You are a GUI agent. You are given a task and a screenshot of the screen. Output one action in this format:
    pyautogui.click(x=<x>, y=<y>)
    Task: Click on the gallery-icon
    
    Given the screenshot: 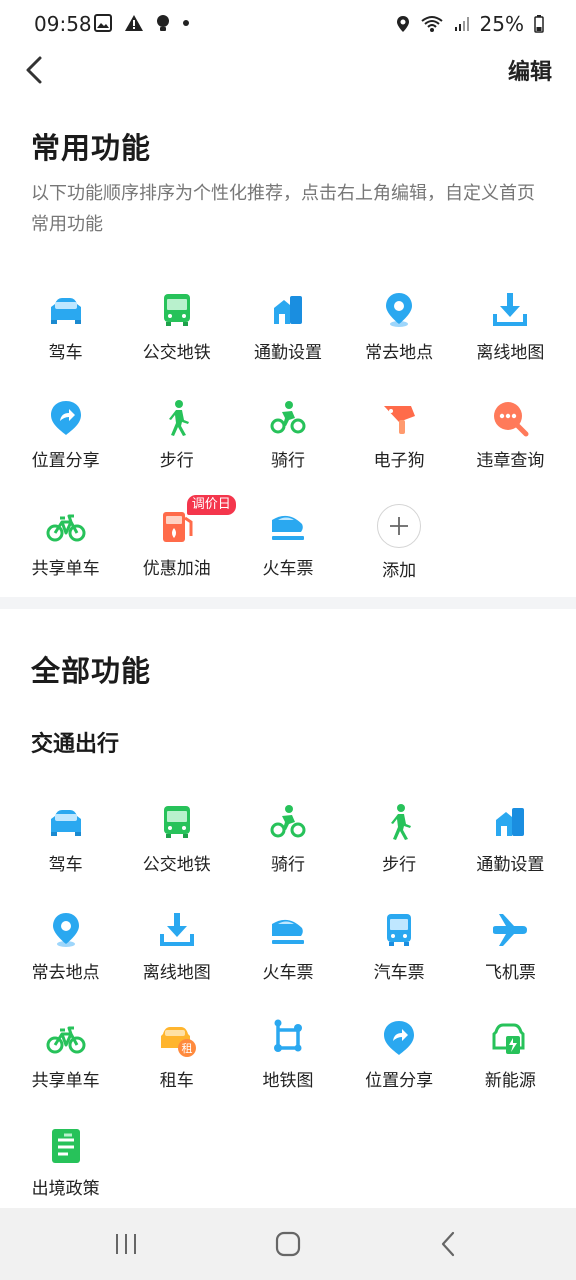 What is the action you would take?
    pyautogui.click(x=103, y=23)
    